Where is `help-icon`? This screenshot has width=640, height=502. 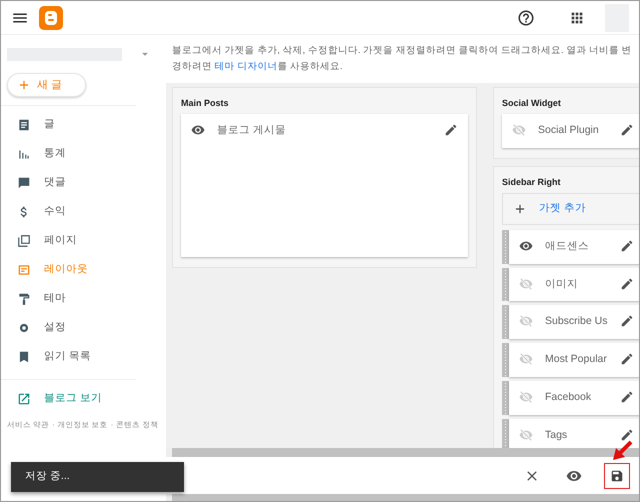
help-icon is located at coordinates (526, 17).